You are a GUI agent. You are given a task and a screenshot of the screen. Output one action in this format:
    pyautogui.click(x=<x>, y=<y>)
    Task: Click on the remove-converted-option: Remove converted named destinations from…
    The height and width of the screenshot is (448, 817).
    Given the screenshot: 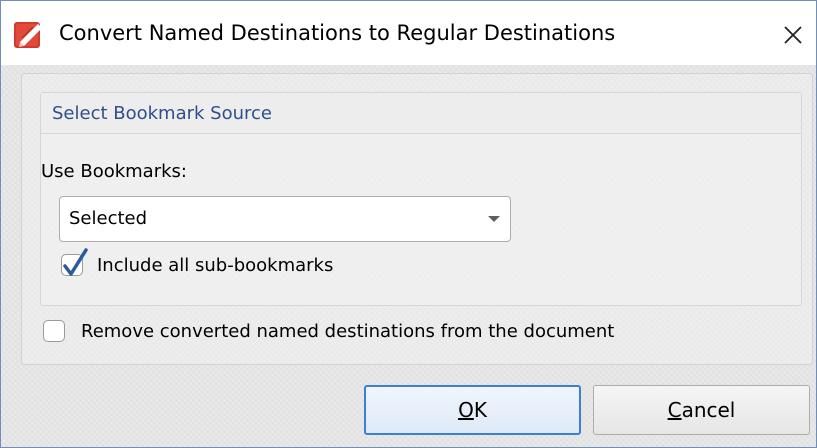 What is the action you would take?
    pyautogui.click(x=328, y=331)
    